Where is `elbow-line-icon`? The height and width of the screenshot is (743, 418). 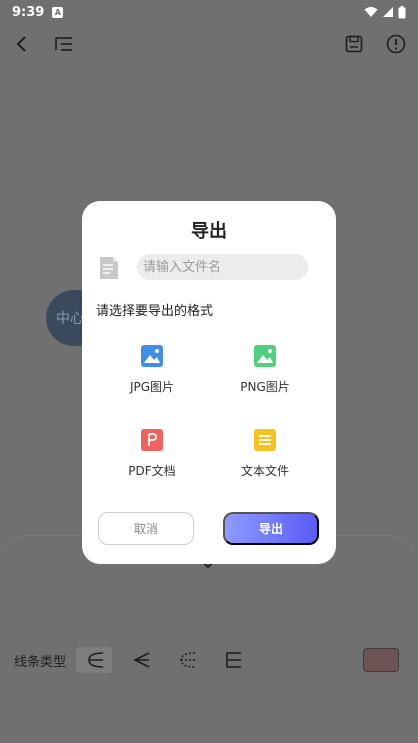 elbow-line-icon is located at coordinates (233, 660).